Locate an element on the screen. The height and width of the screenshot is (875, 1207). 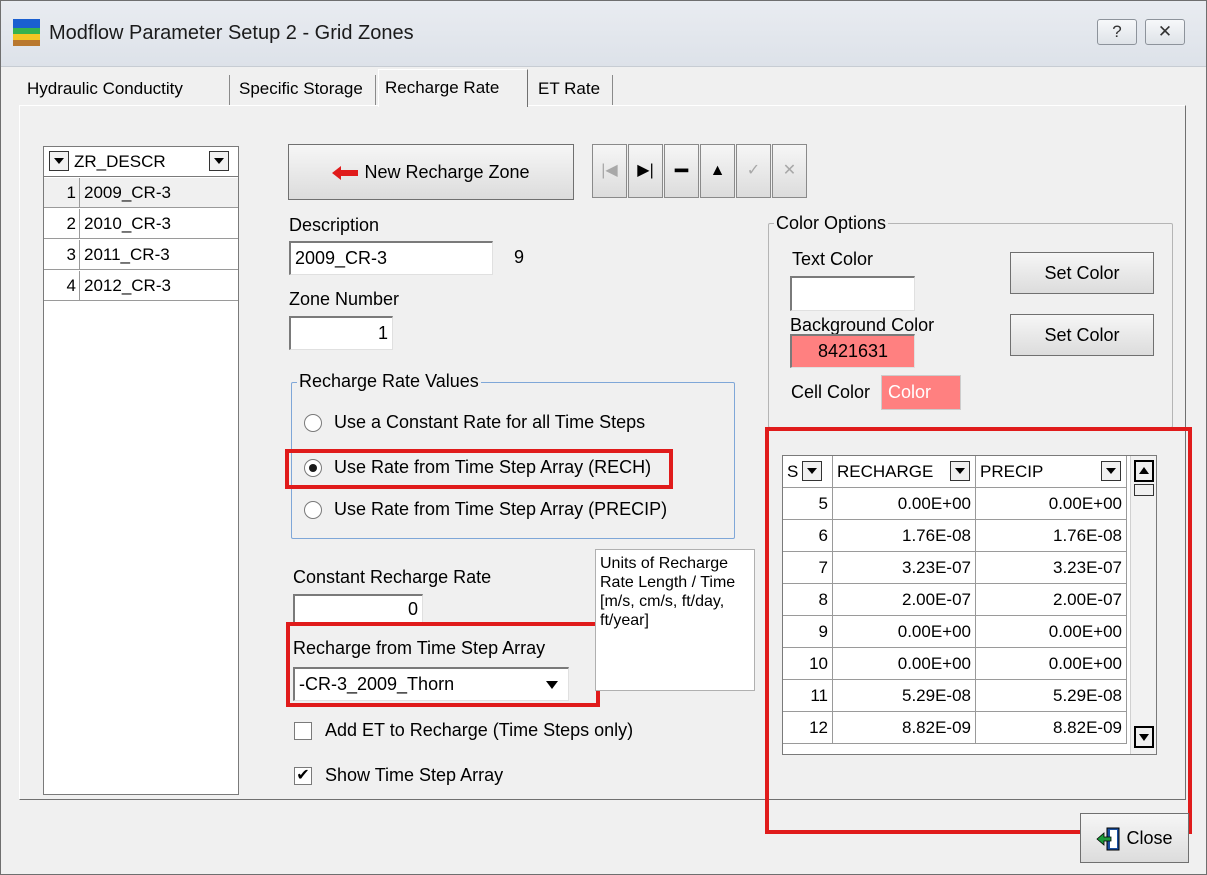
checkmark-icon: ✔ is located at coordinates (303, 775).